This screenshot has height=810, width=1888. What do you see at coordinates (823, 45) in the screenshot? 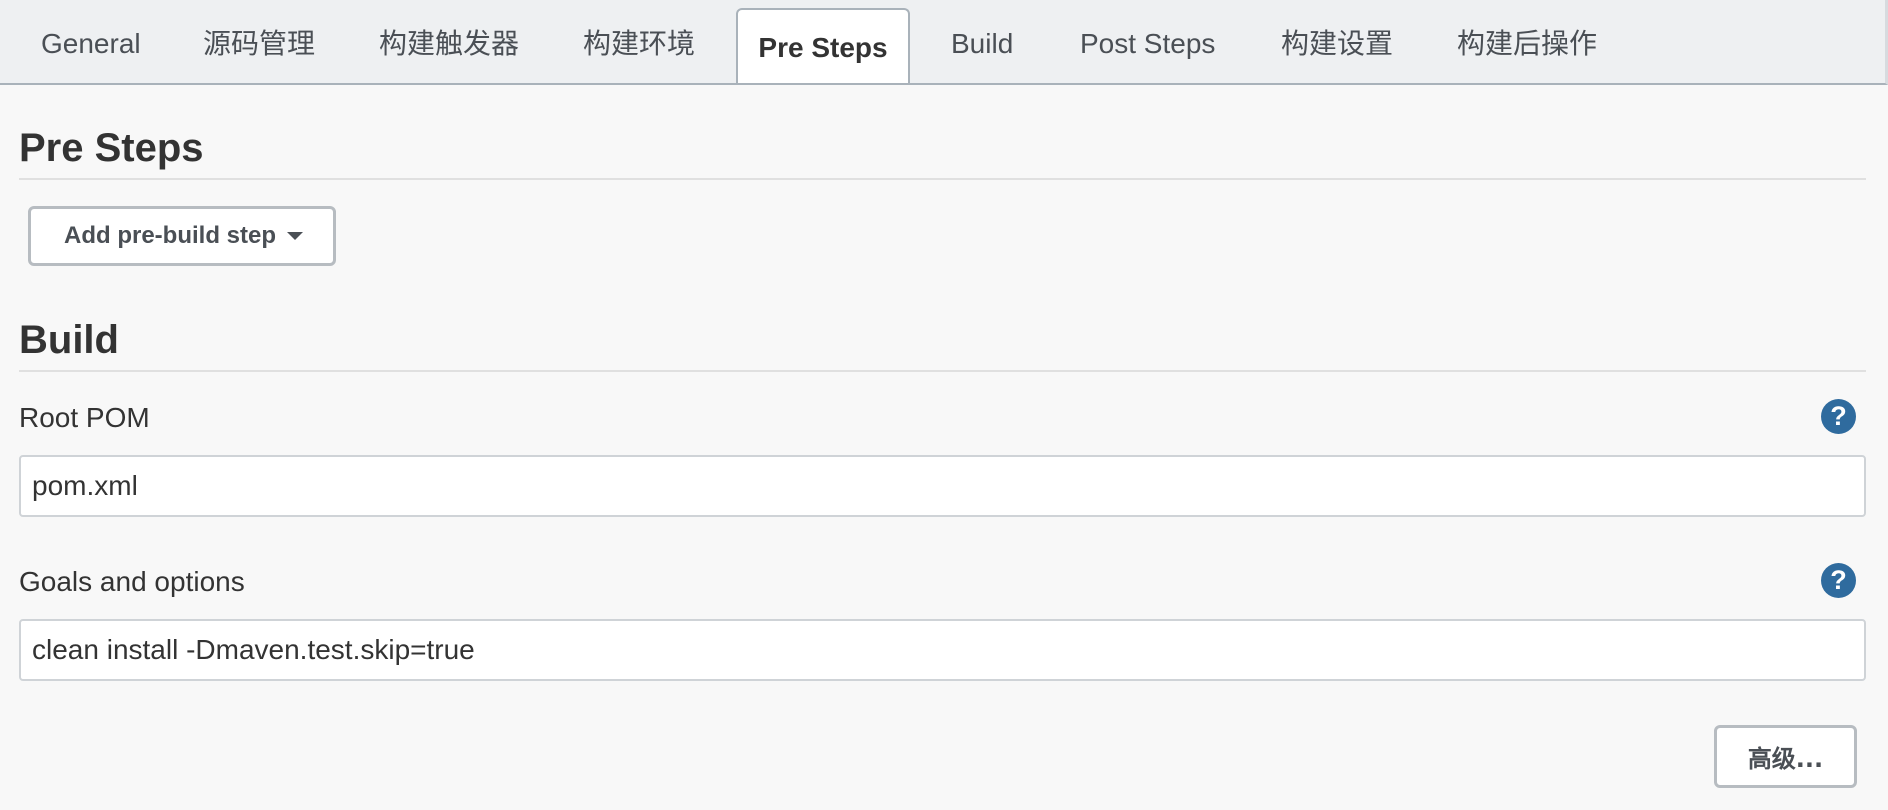
I see `tab-pre-steps: Pre Steps` at bounding box center [823, 45].